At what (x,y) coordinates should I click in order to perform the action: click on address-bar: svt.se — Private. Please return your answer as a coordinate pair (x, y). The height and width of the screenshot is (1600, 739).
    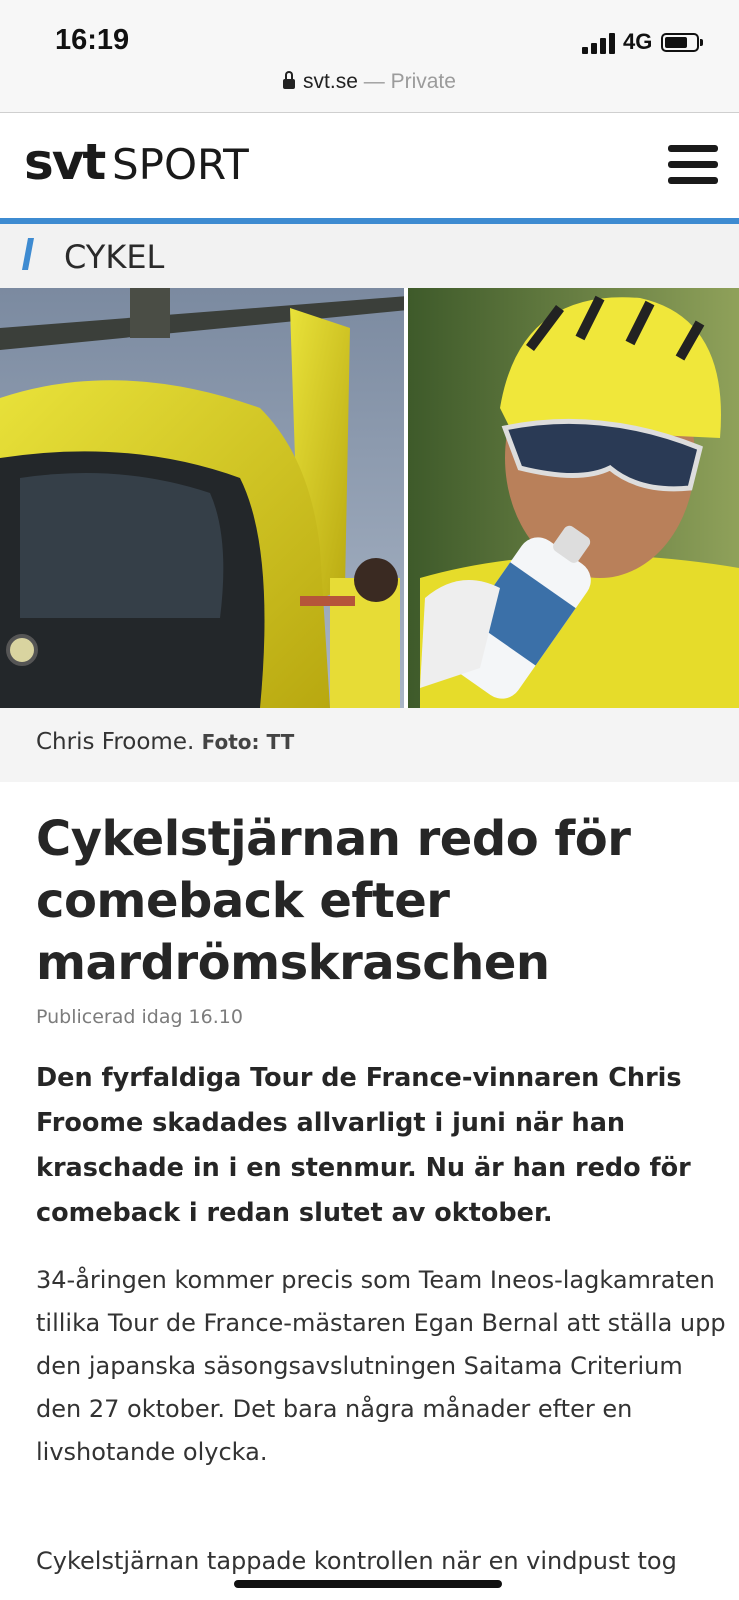
    Looking at the image, I should click on (369, 82).